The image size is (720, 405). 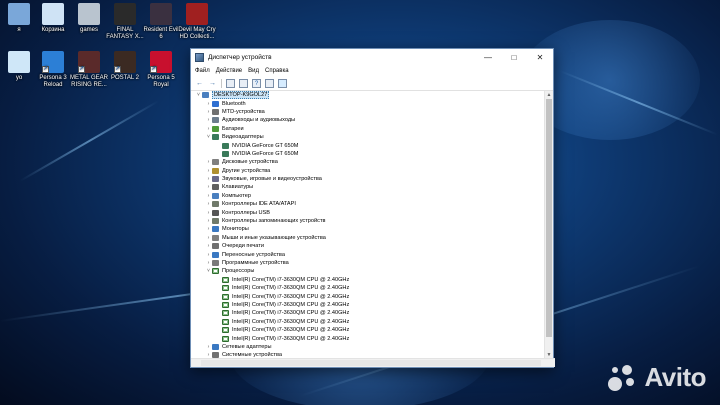 I want to click on desktop-icon: Корзина, so click(x=53, y=18).